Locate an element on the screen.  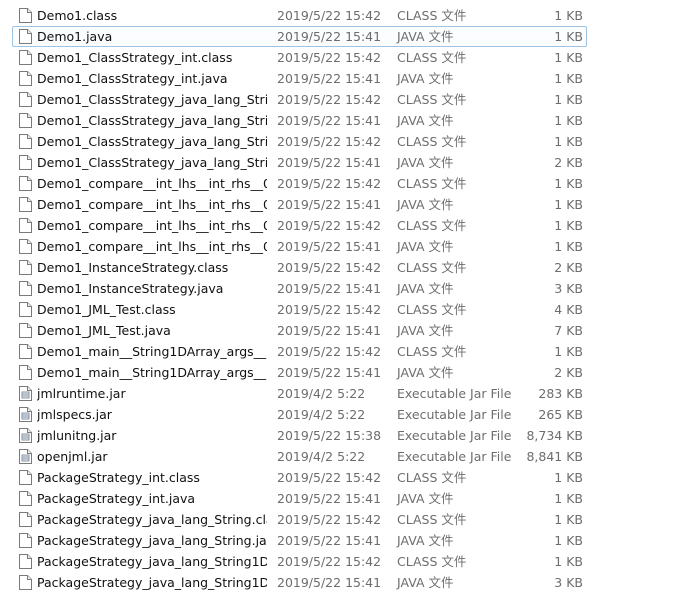
file-name: PackageStrategy_int.class is located at coordinates (118, 477).